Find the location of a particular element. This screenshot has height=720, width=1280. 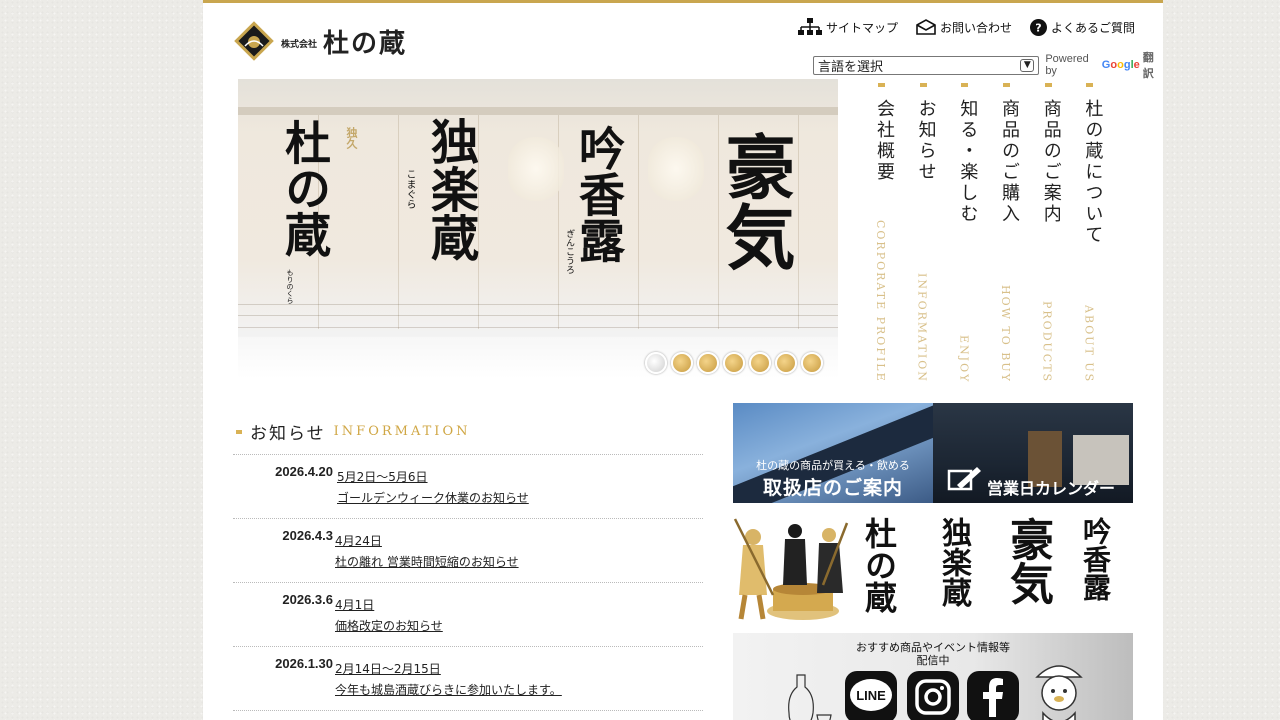

news-title-en: INFORMATION is located at coordinates (402, 431).